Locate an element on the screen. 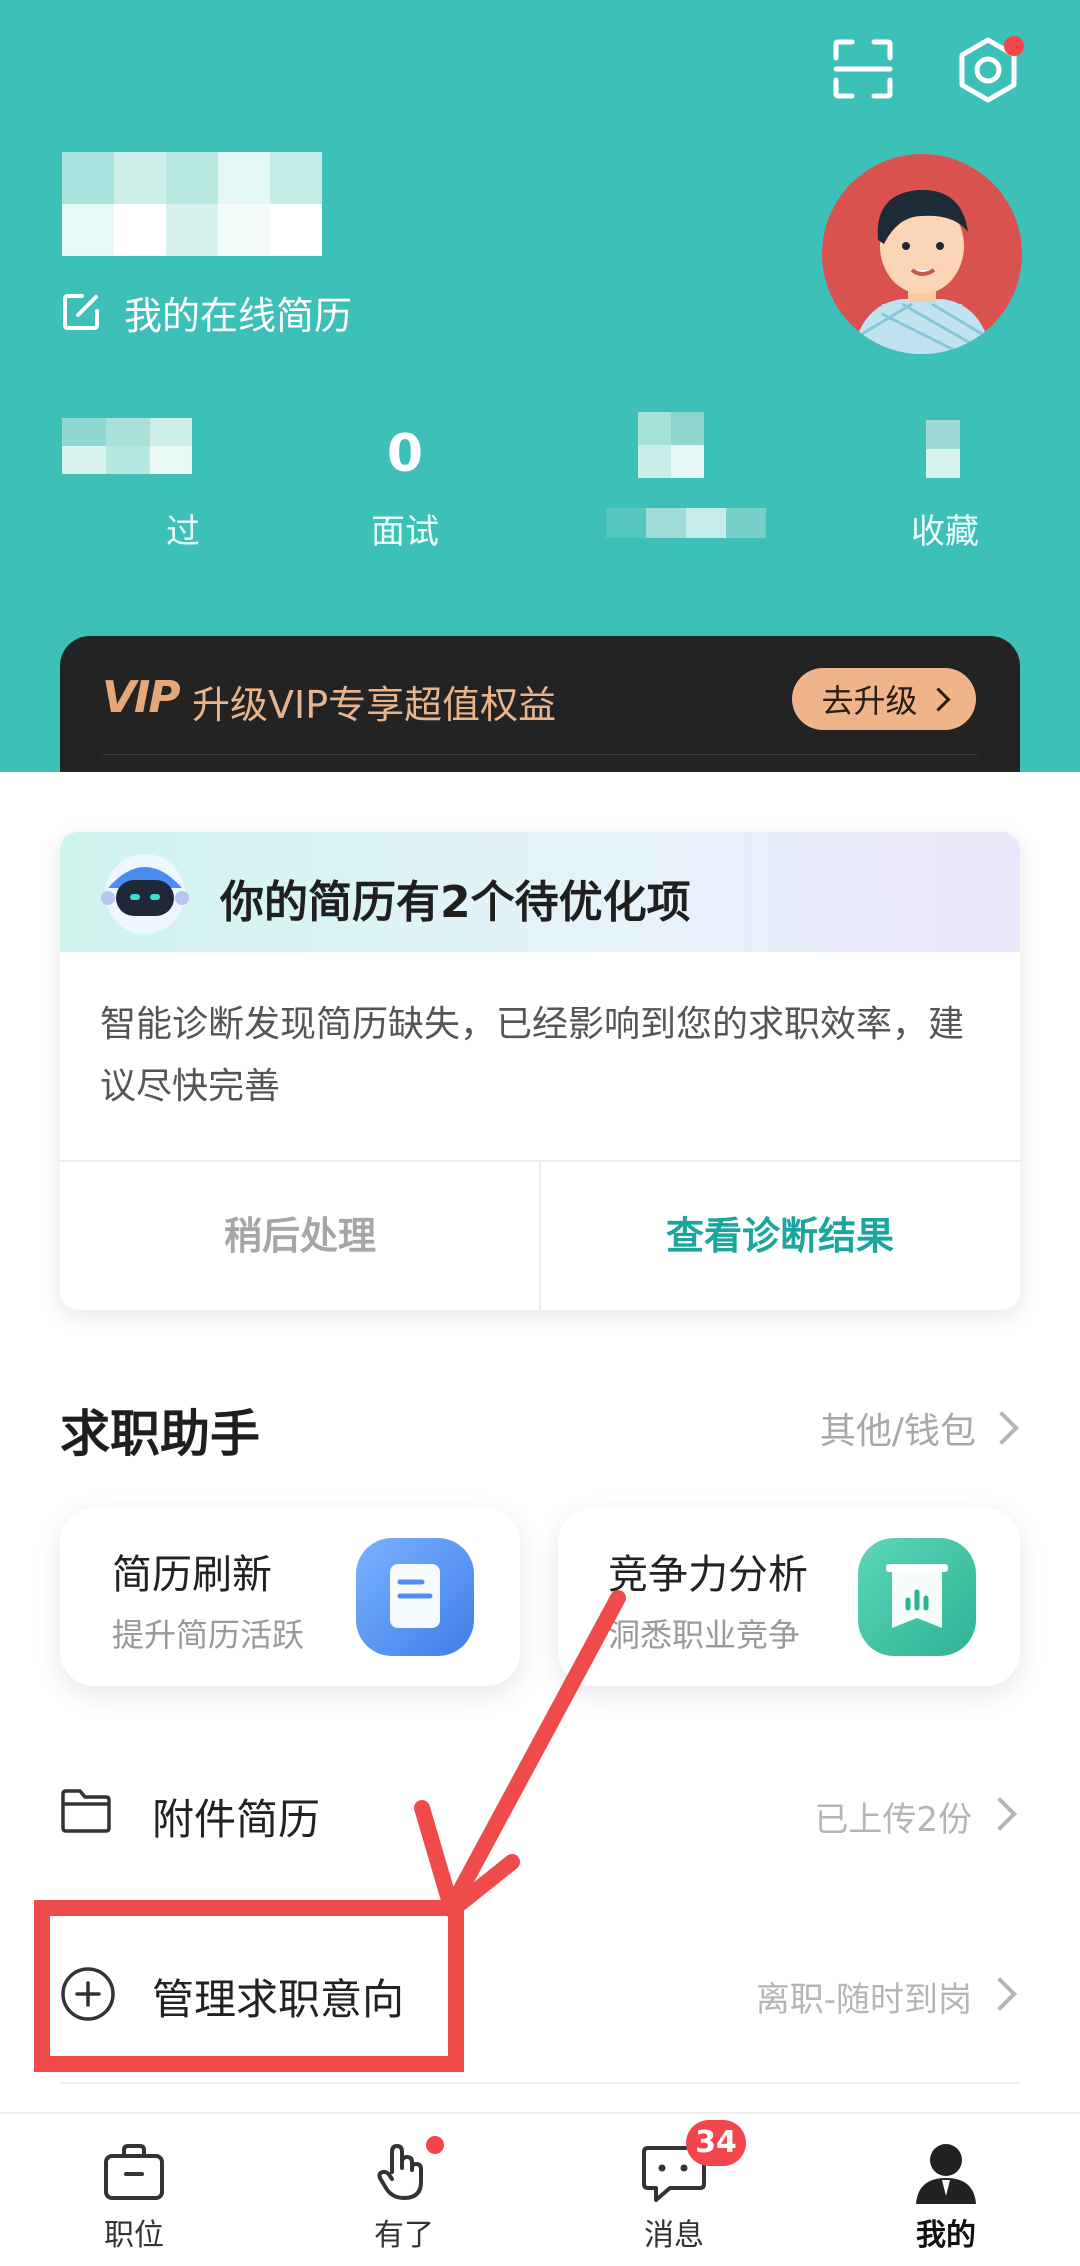 This screenshot has height=2266, width=1080. vip-banner: VIP 升级VIP专享超值权益 去升级 is located at coordinates (540, 704).